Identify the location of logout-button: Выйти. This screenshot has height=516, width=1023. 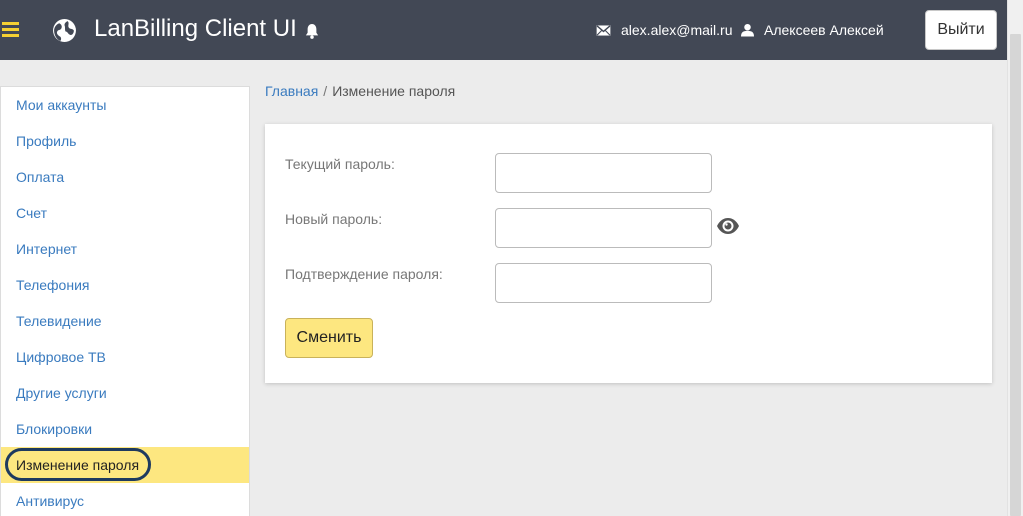
(961, 30).